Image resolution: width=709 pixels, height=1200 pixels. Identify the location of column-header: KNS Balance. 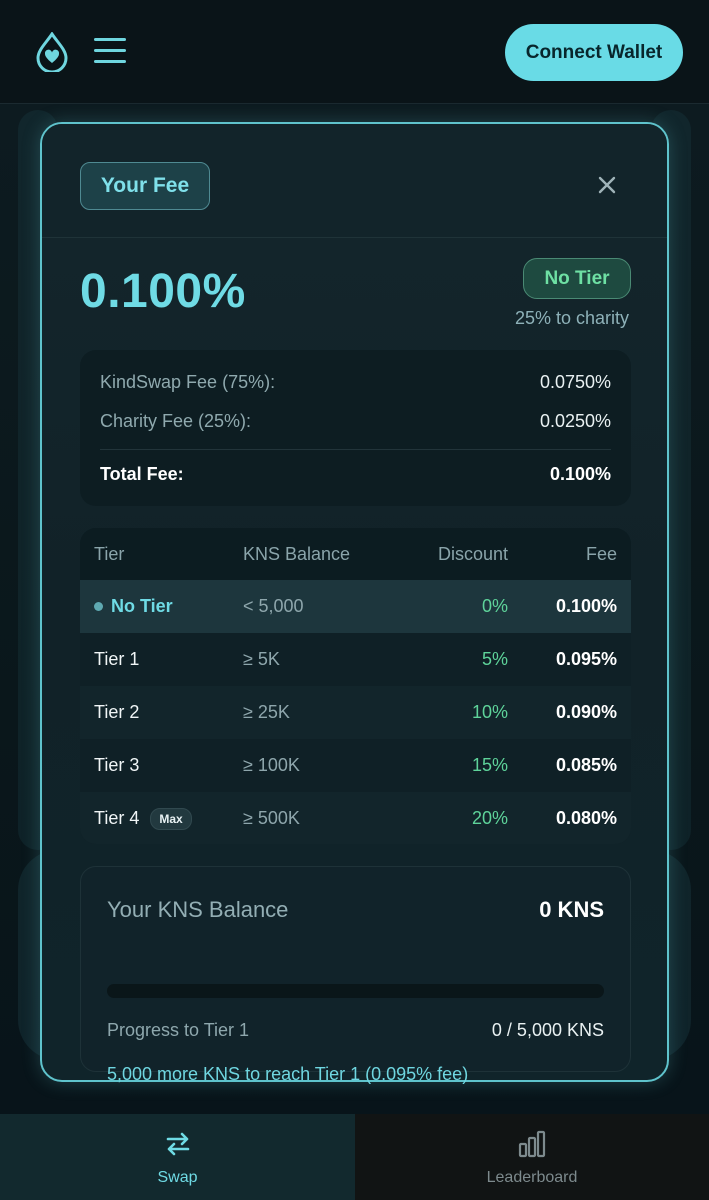
(297, 553).